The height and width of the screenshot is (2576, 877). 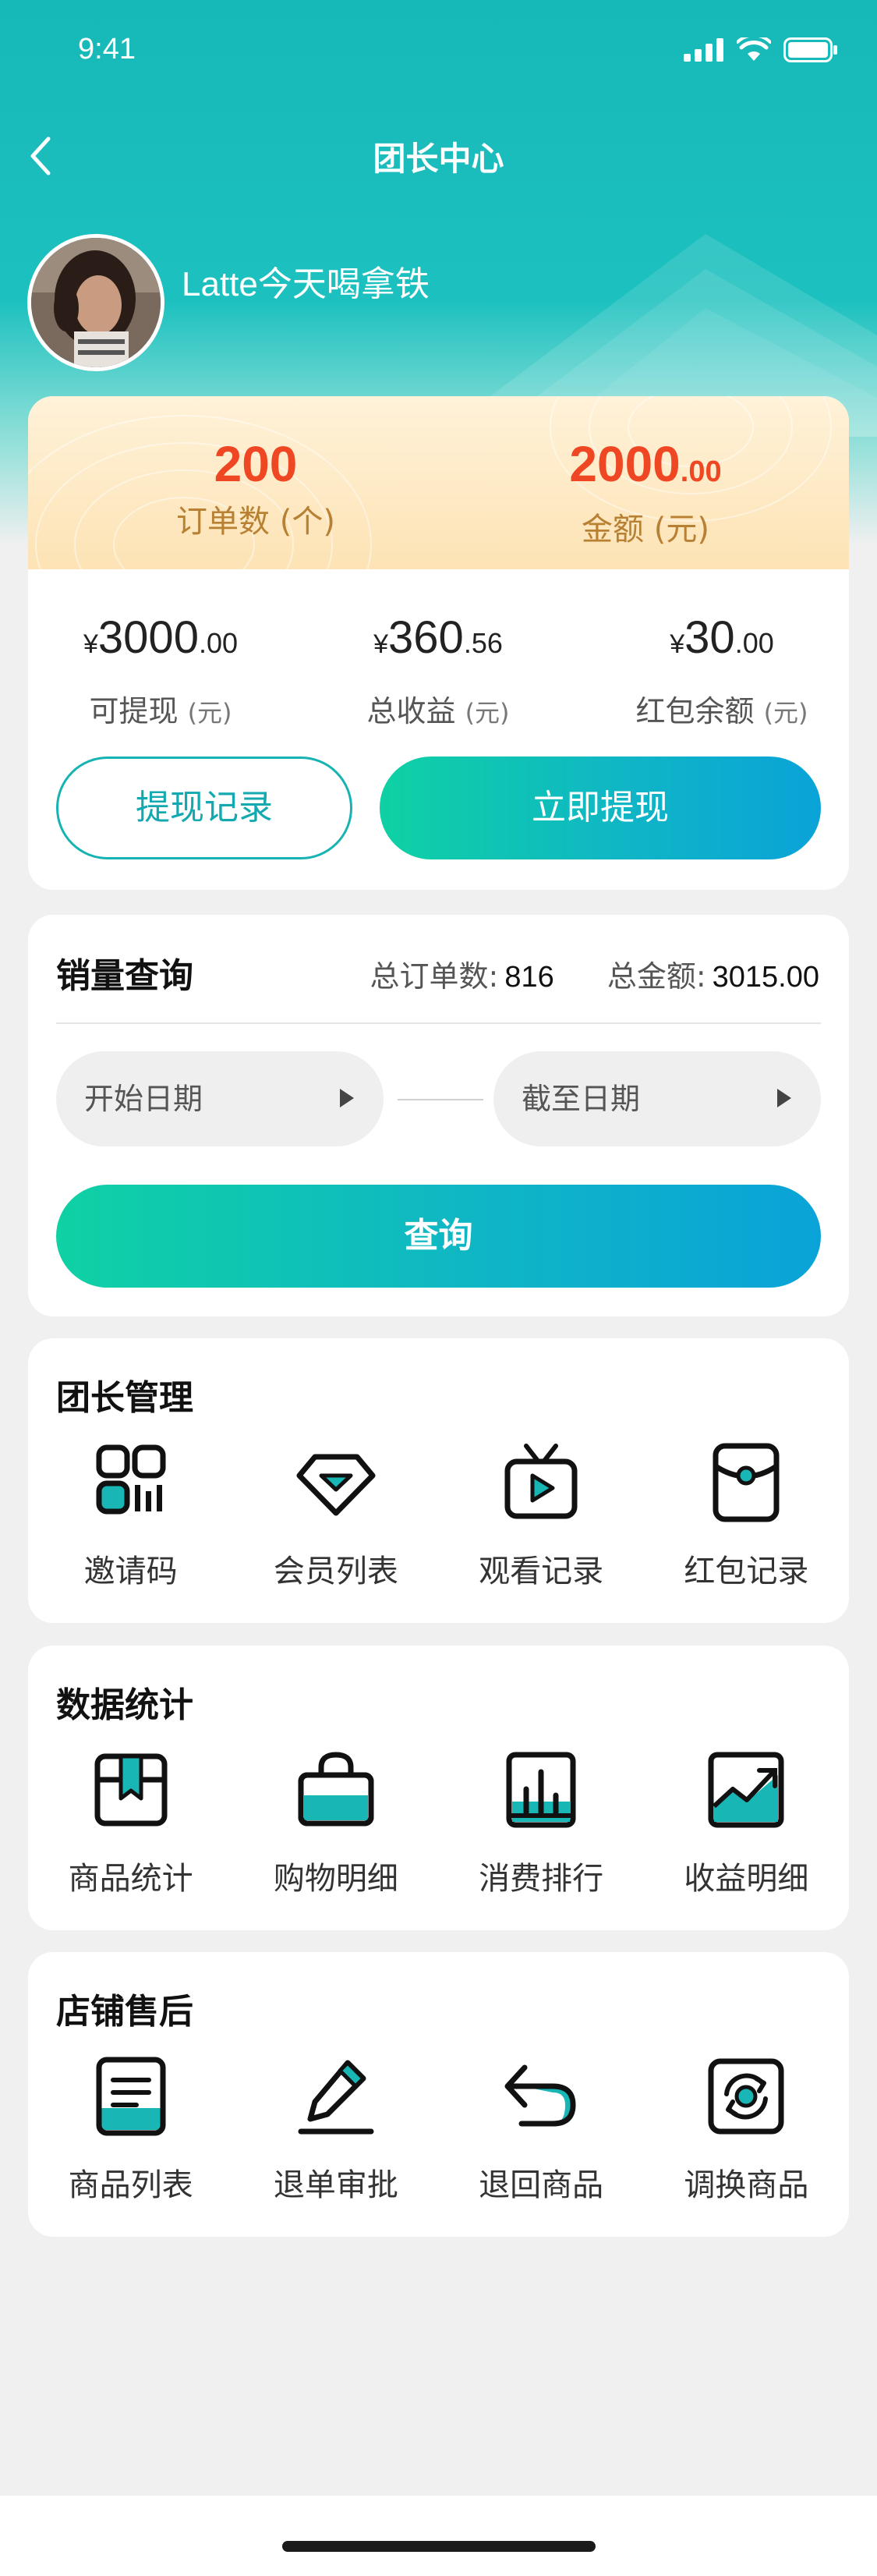 I want to click on menu-grid: 商品统计 购物明细 消费排行 收益明细, so click(x=438, y=1822).